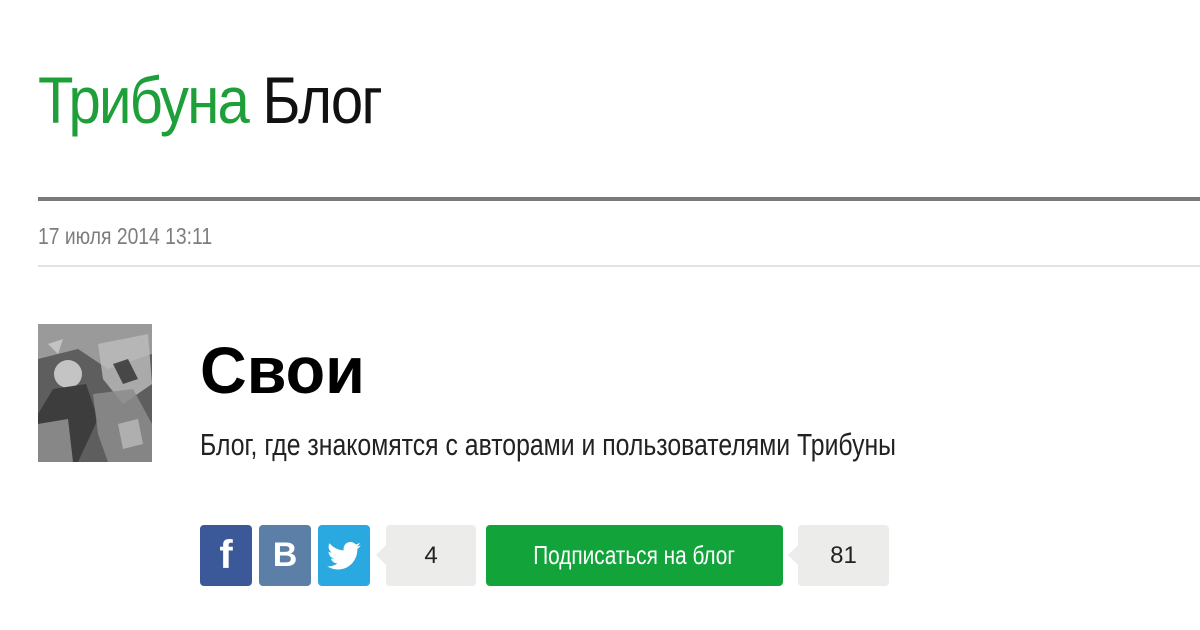 The height and width of the screenshot is (630, 1200). I want to click on blog-title: Свои, so click(282, 370).